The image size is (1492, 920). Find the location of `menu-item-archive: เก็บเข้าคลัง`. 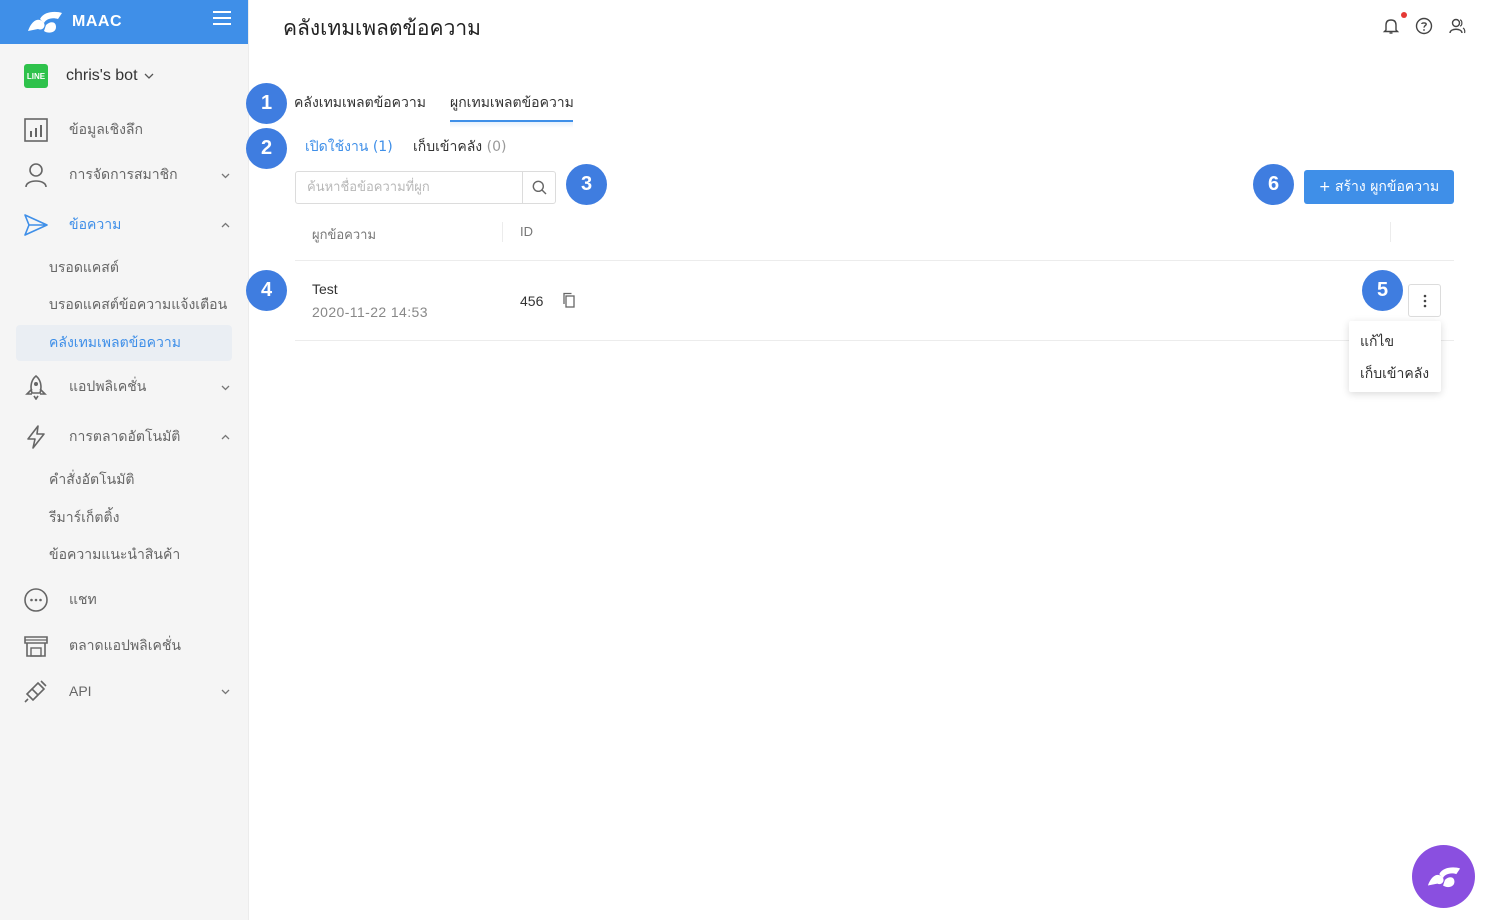

menu-item-archive: เก็บเข้าคลัง is located at coordinates (1394, 374).